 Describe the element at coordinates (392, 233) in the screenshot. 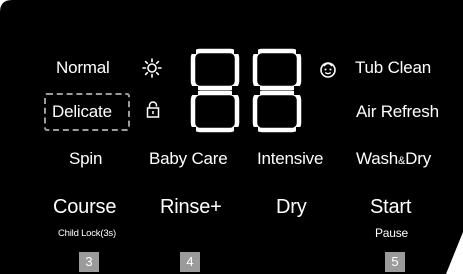

I see `start-sub-label: Pause` at that location.